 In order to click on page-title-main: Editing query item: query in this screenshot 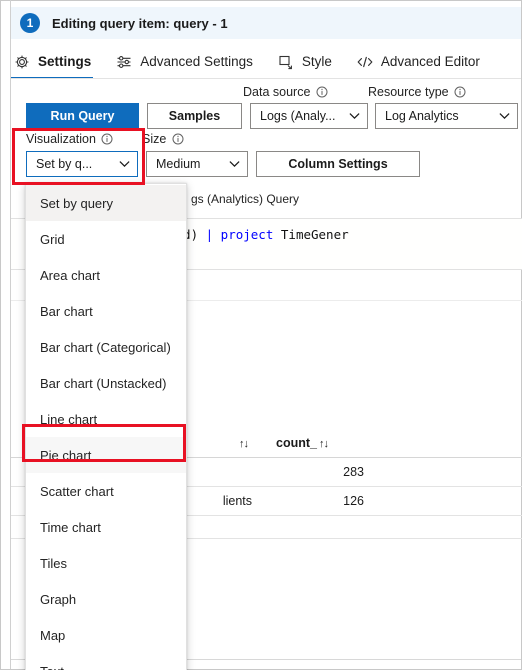, I will do `click(130, 23)`.